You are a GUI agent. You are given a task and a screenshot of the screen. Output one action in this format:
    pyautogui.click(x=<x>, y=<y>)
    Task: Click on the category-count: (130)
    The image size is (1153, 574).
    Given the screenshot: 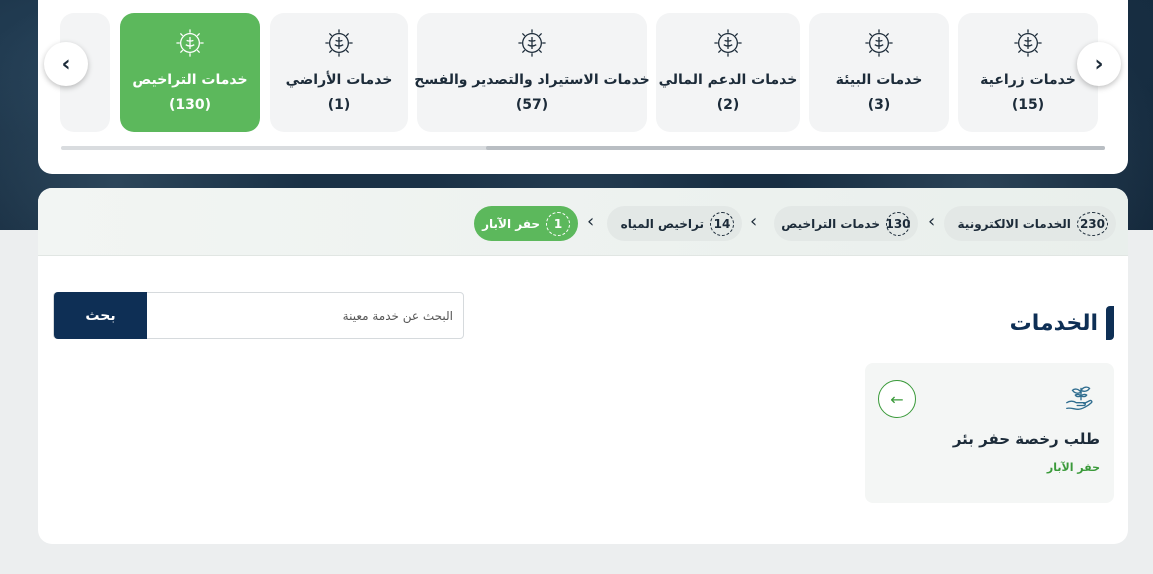 What is the action you would take?
    pyautogui.click(x=190, y=105)
    